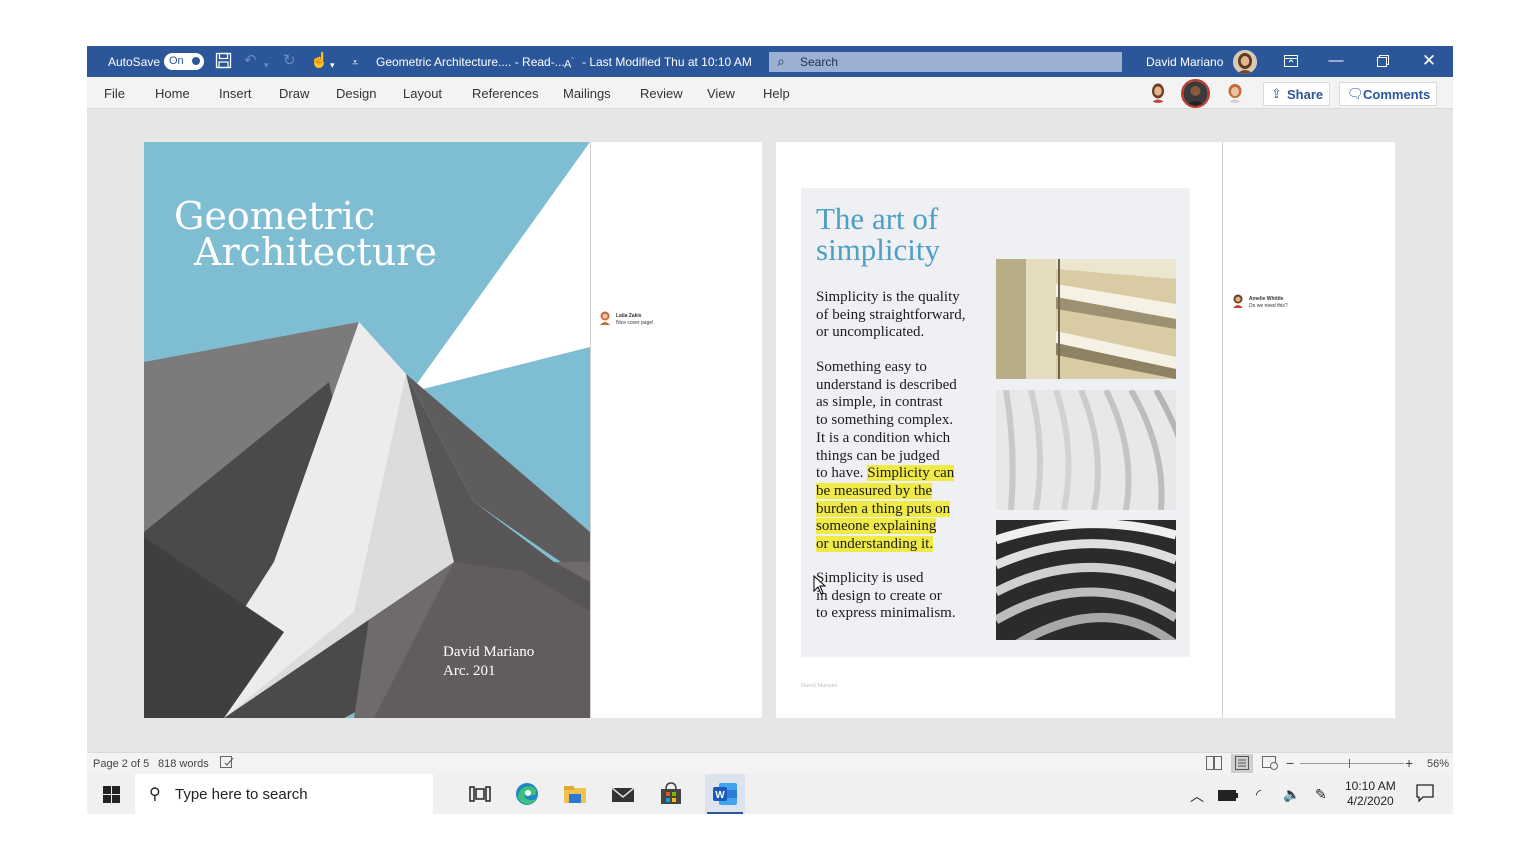  Describe the element at coordinates (527, 794) in the screenshot. I see `edge-browser-icon` at that location.